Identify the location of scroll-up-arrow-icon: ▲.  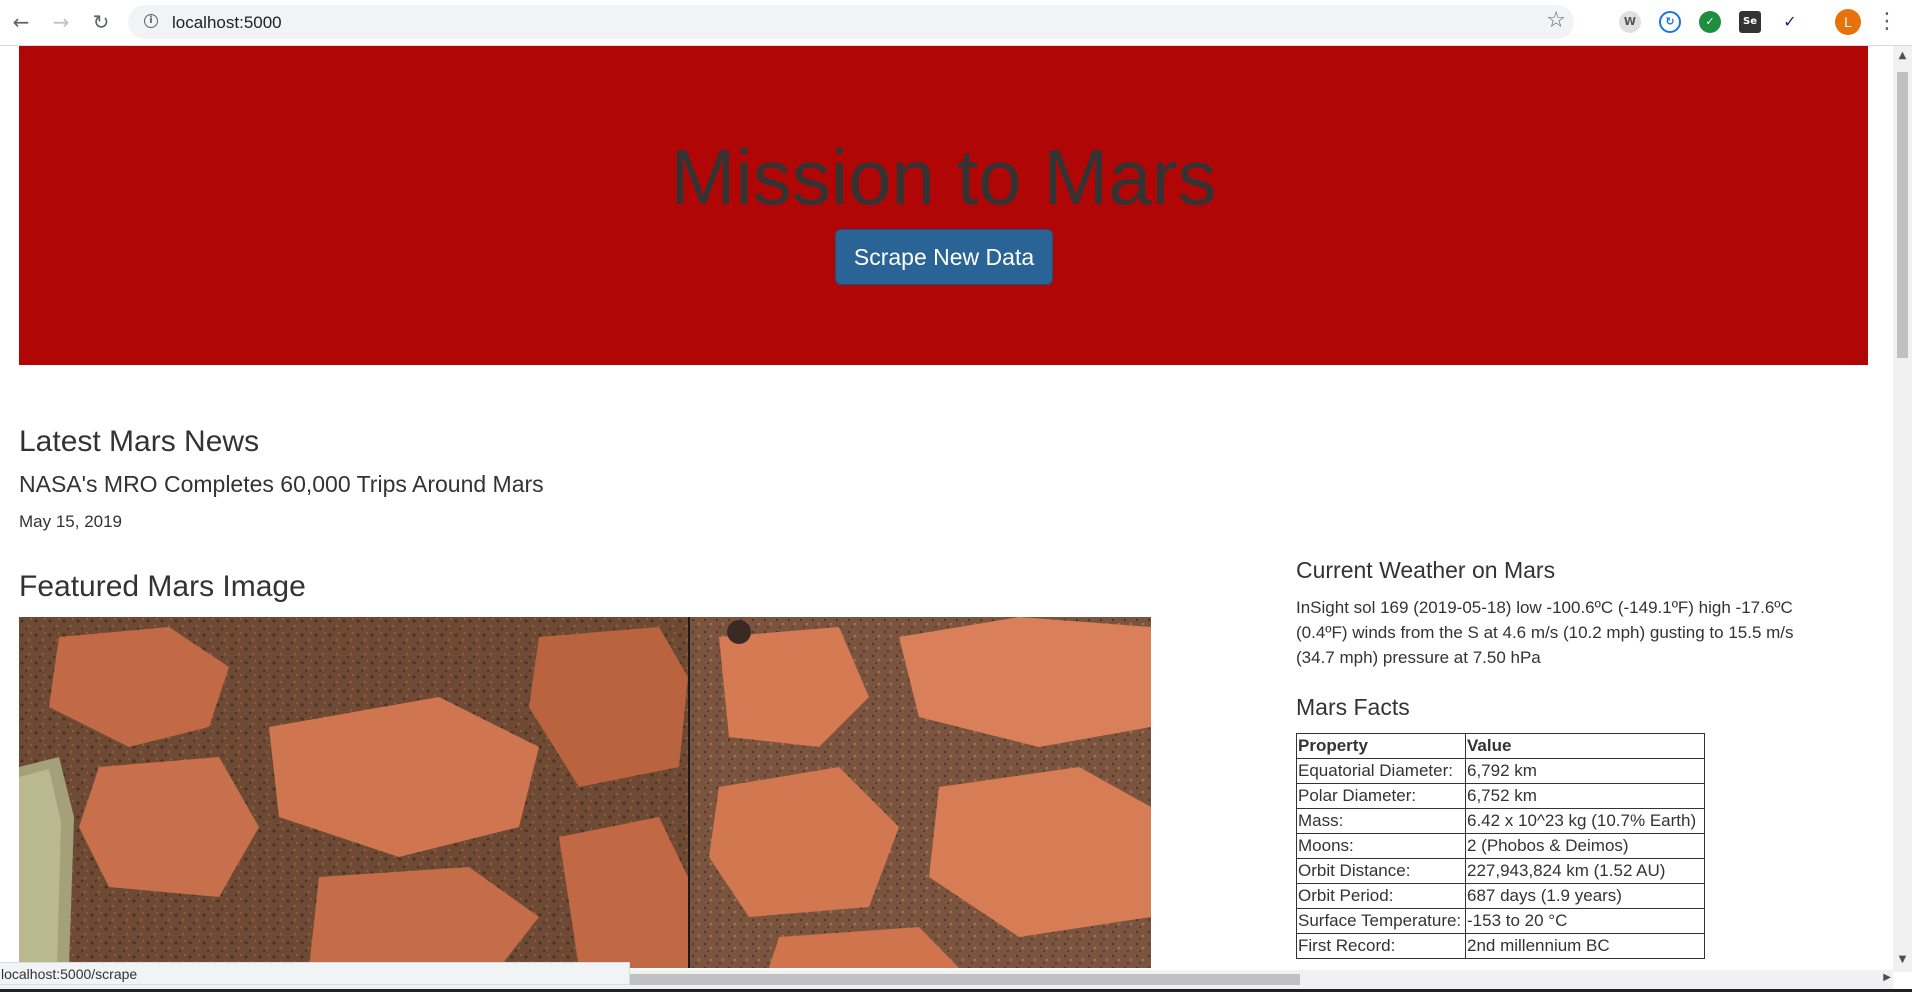
(1902, 55).